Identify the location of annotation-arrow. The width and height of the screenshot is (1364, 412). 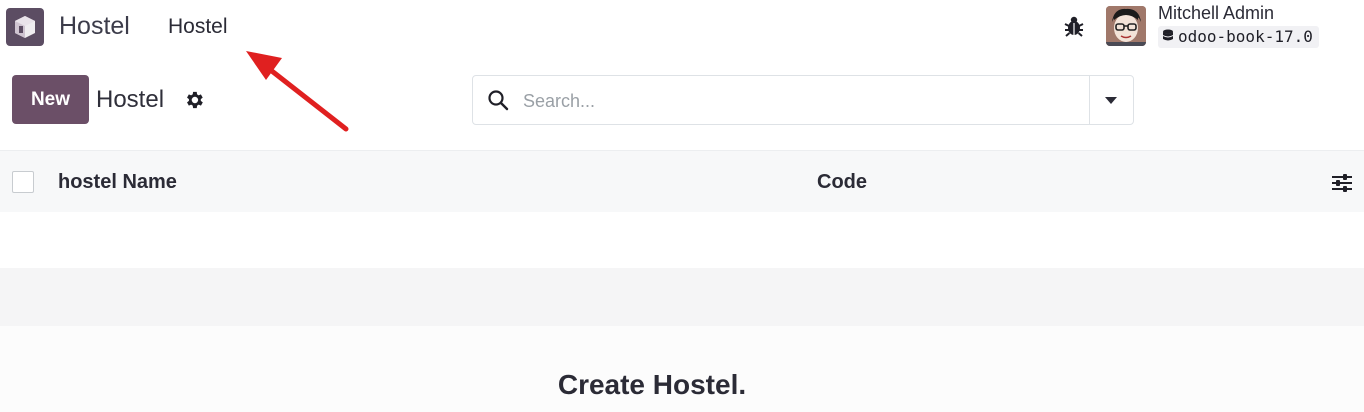
(297, 91).